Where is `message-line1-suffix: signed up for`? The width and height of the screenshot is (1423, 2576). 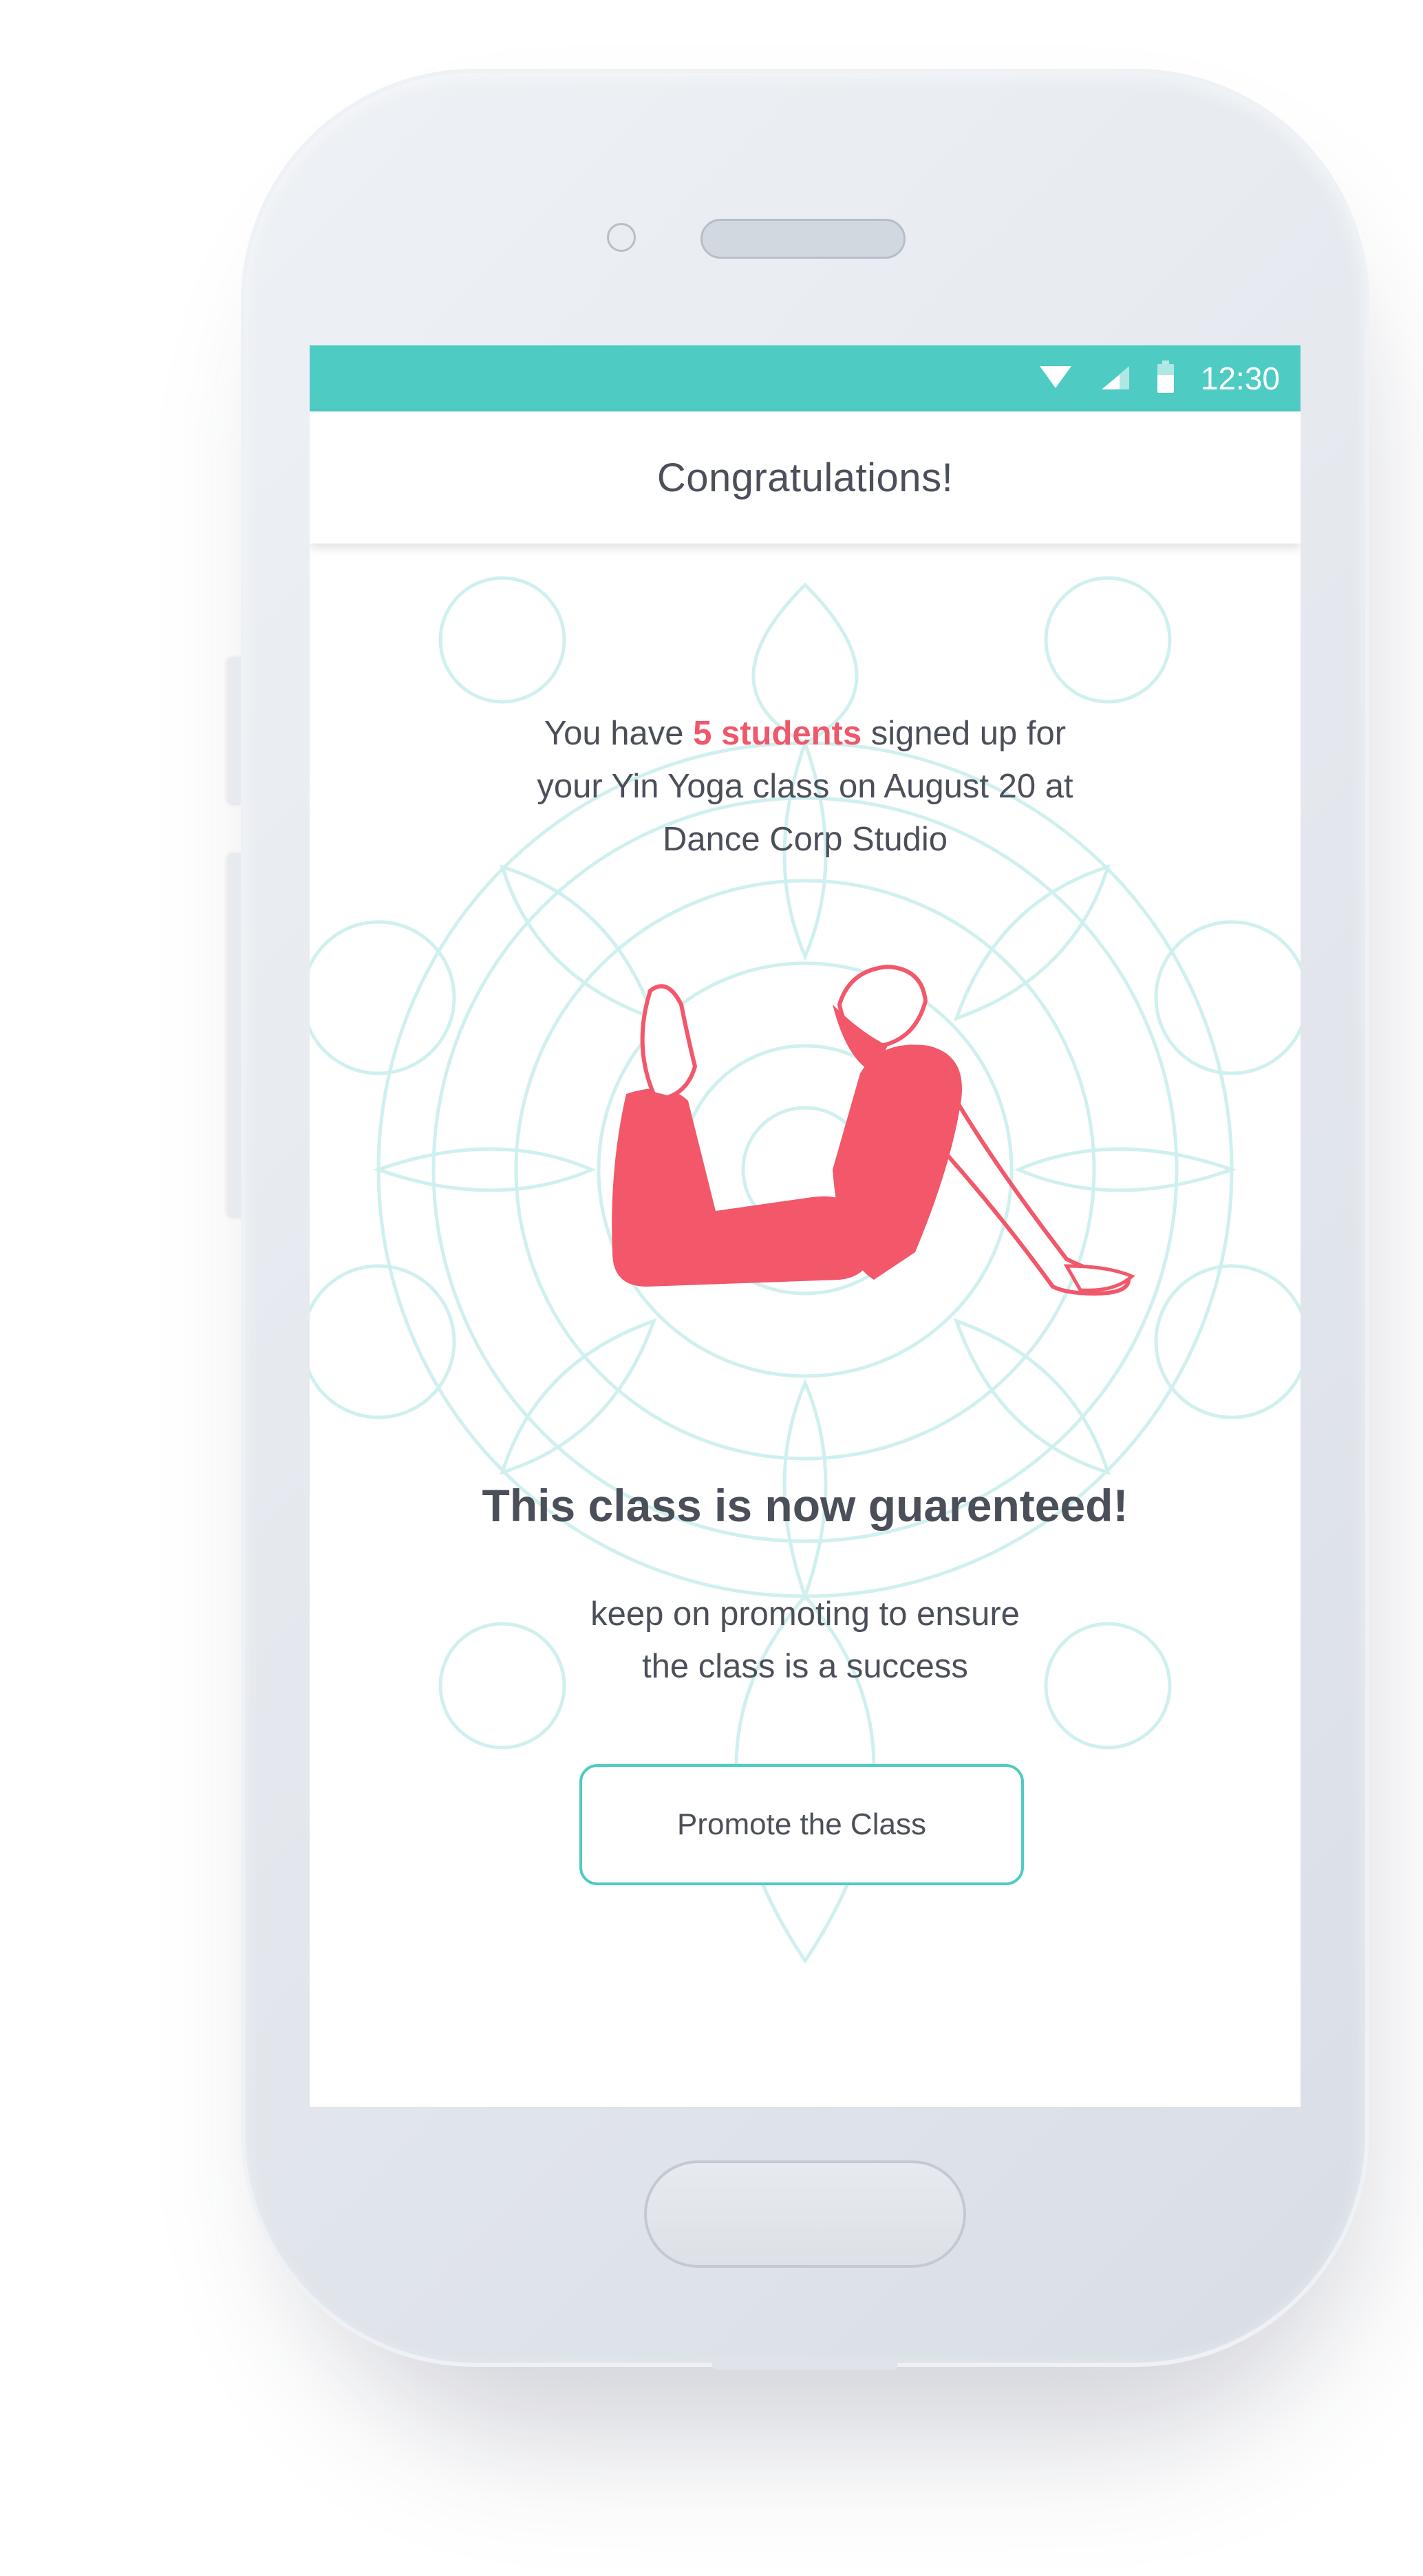 message-line1-suffix: signed up for is located at coordinates (964, 734).